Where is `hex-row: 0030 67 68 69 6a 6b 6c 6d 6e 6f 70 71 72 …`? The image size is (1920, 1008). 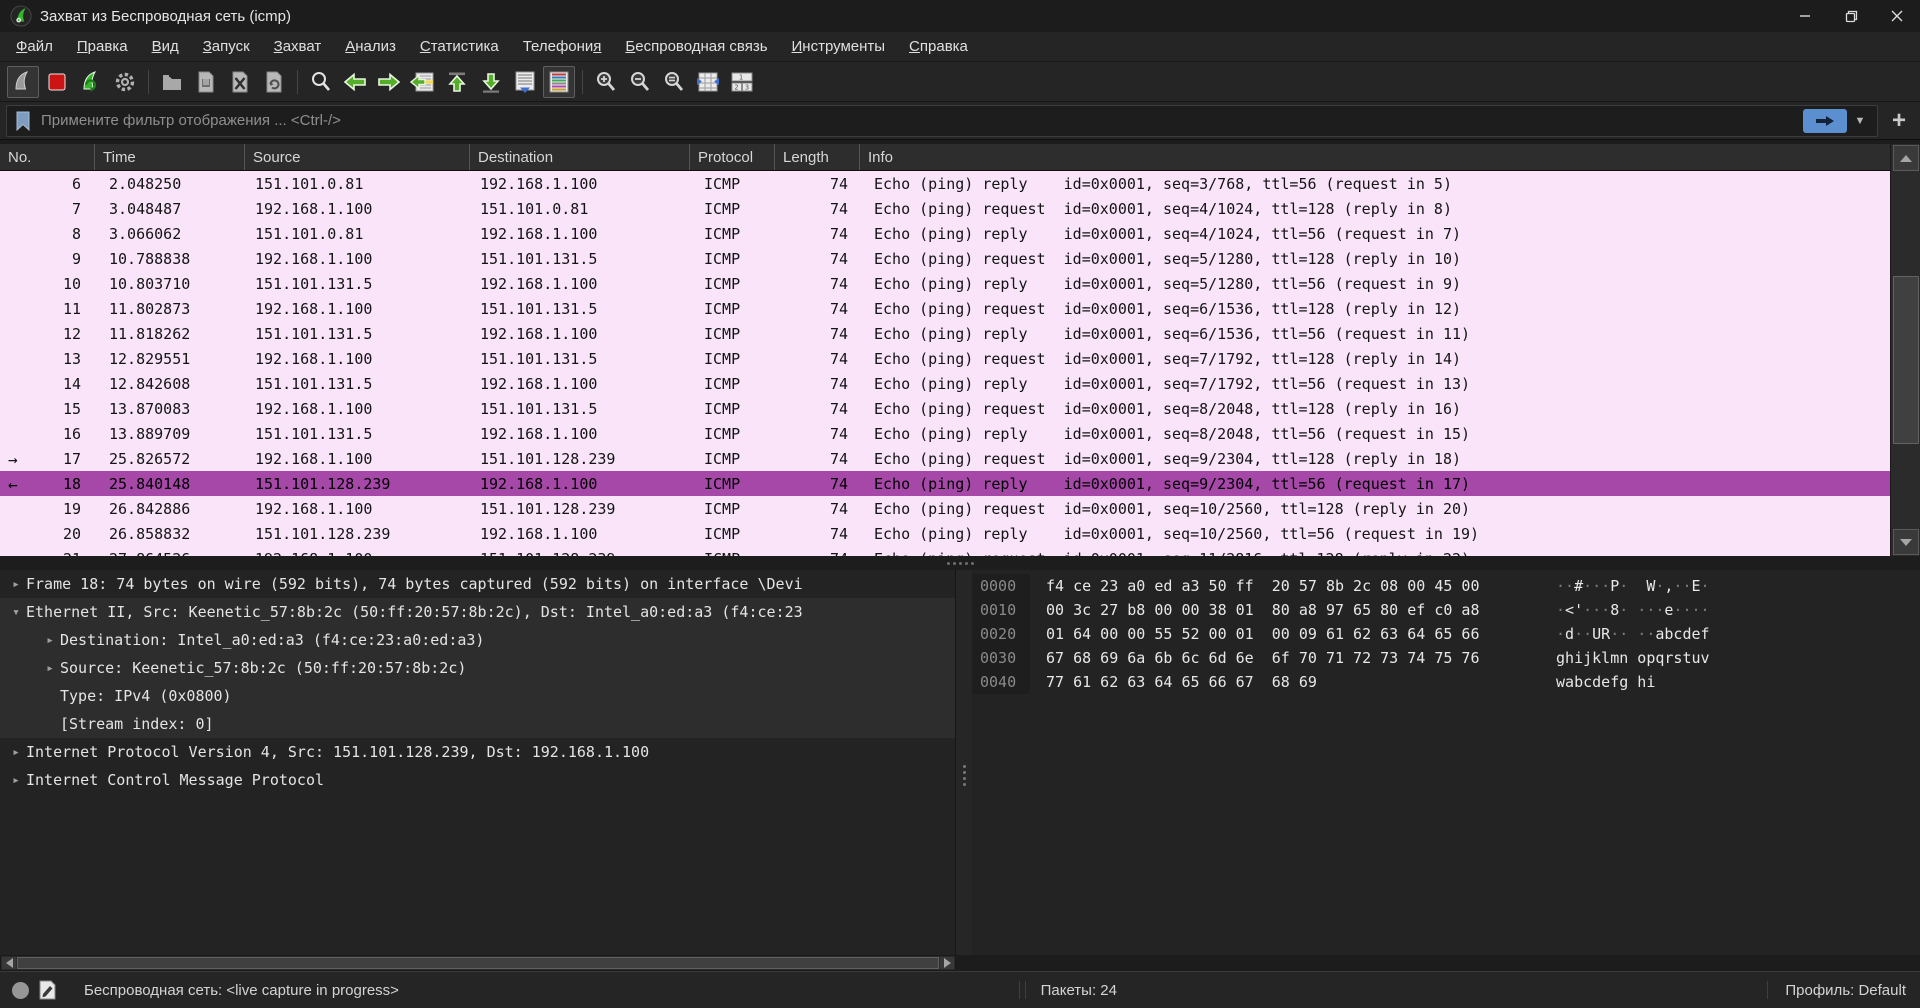 hex-row: 0030 67 68 69 6a 6b 6c 6d 6e 6f 70 71 72 … is located at coordinates (1446, 658).